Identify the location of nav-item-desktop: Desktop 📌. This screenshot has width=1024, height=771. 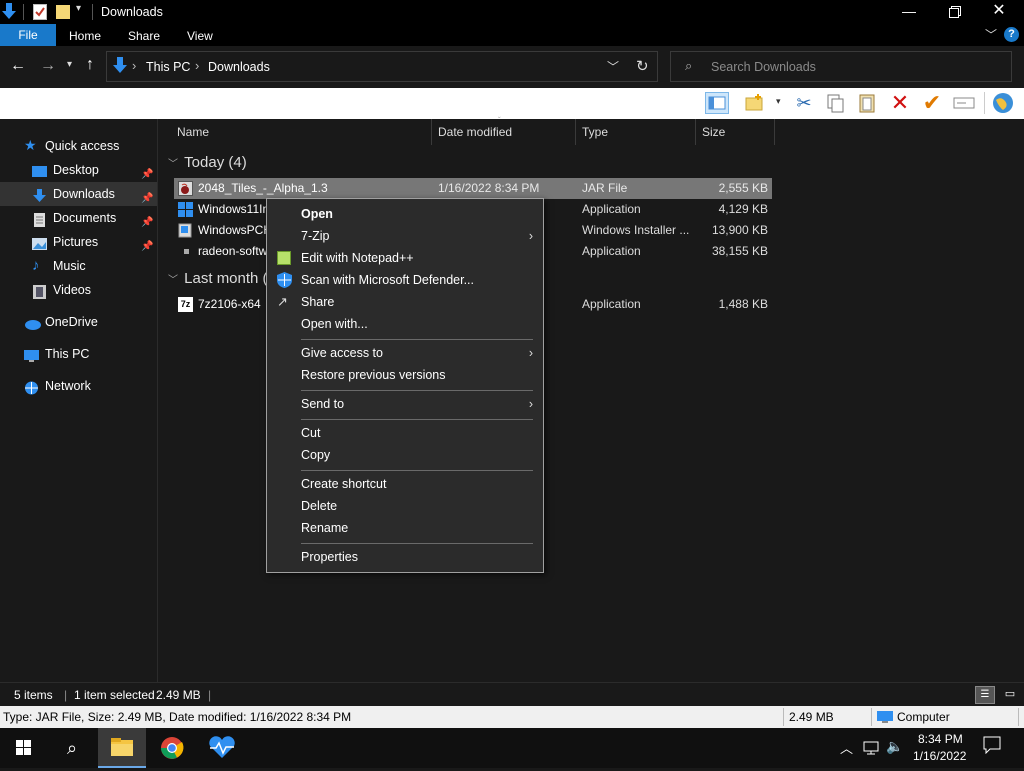
(78, 170).